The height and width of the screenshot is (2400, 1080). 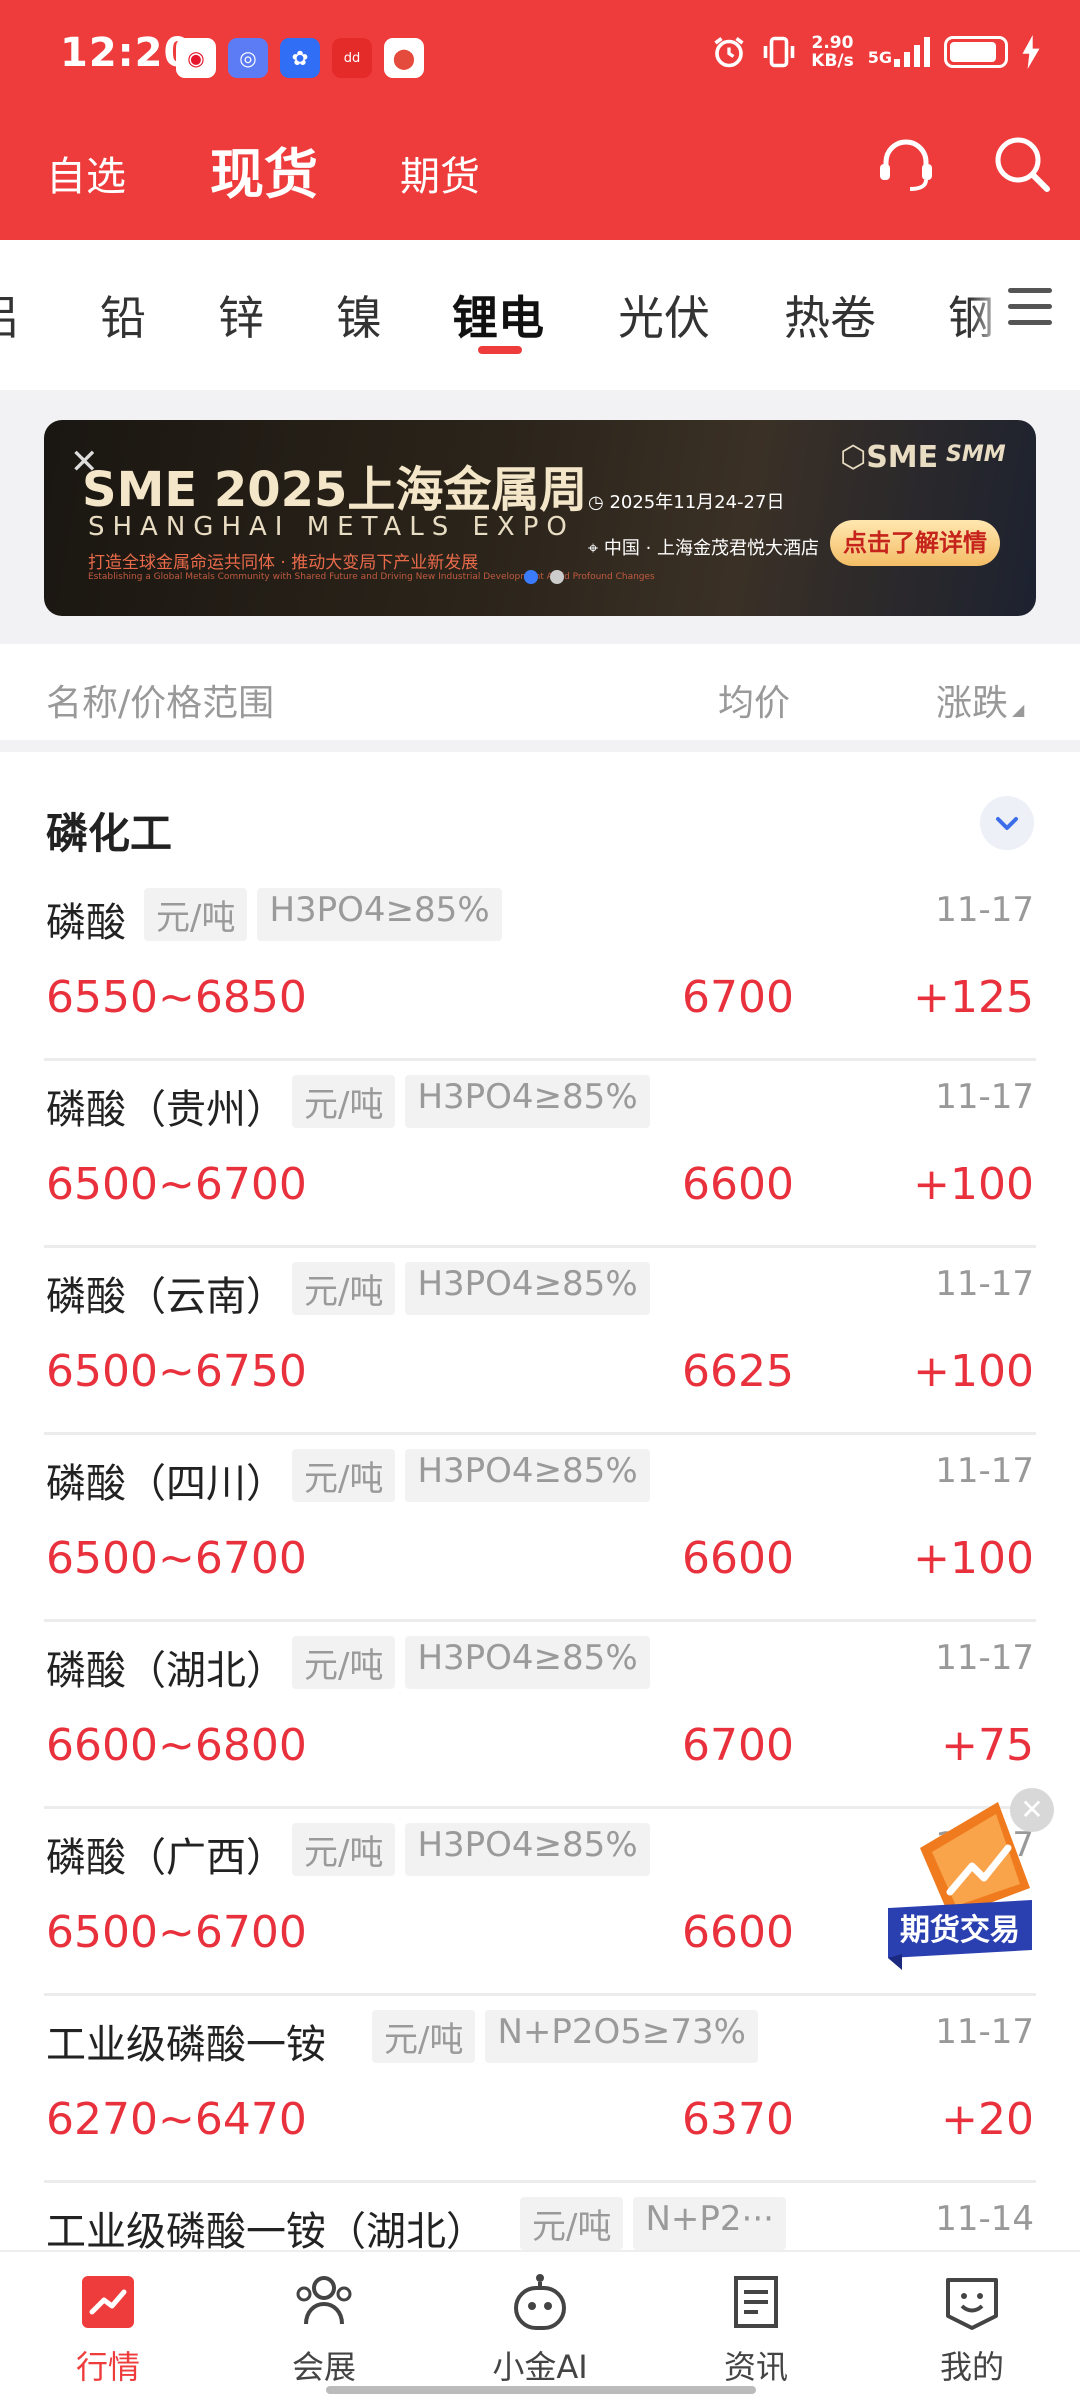 I want to click on nav-market: 行情, so click(x=108, y=2326).